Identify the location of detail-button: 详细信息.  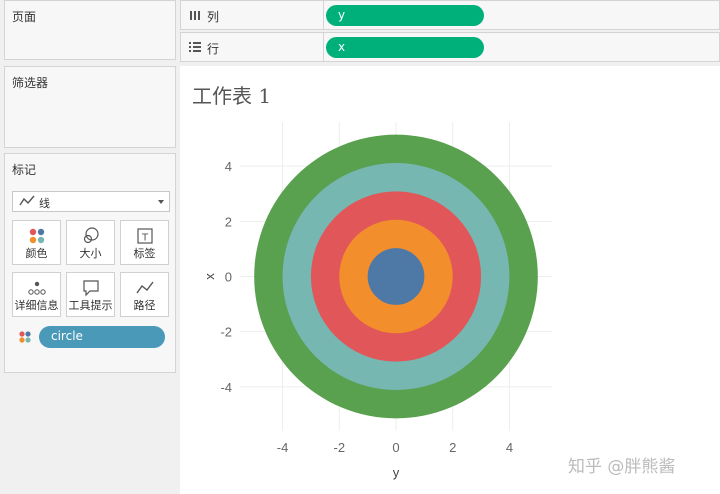
(36, 294).